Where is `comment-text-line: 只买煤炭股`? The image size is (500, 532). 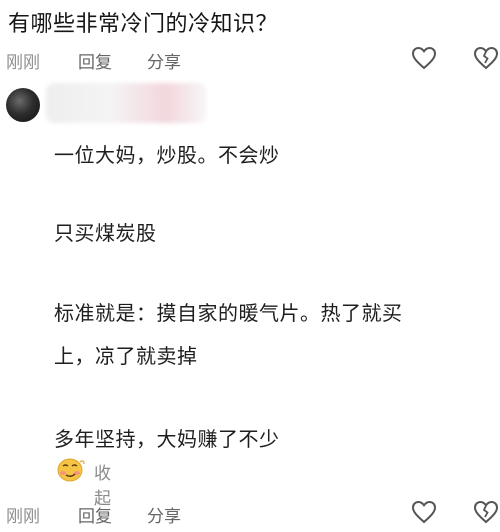
comment-text-line: 只买煤炭股 is located at coordinates (105, 233).